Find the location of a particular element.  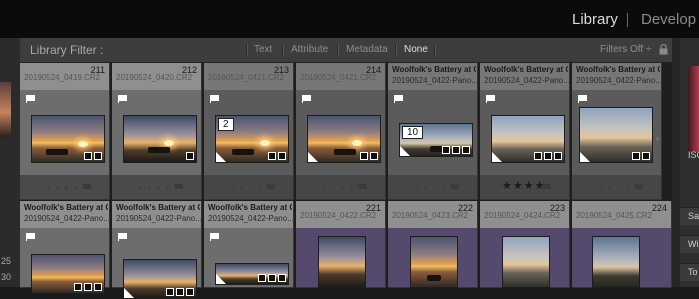

cell-filename: 20190524_0424.CR2 is located at coordinates (522, 215).